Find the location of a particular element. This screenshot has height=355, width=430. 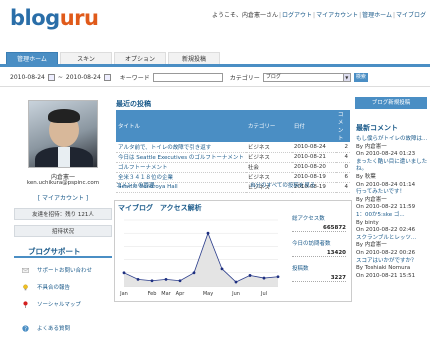

post-title-link: 今日は Seattle Executives のゴルフトーナメント is located at coordinates (181, 157).